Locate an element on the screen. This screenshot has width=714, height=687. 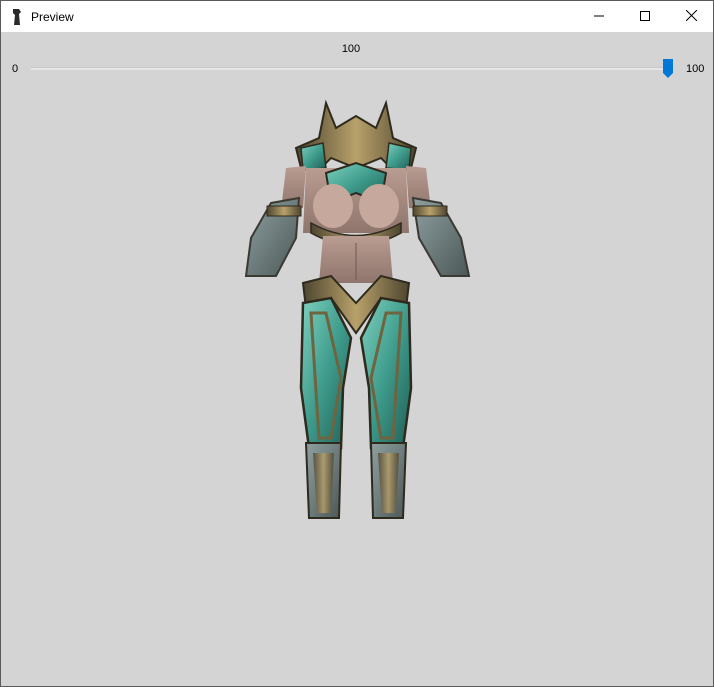
close-button is located at coordinates (690, 16).